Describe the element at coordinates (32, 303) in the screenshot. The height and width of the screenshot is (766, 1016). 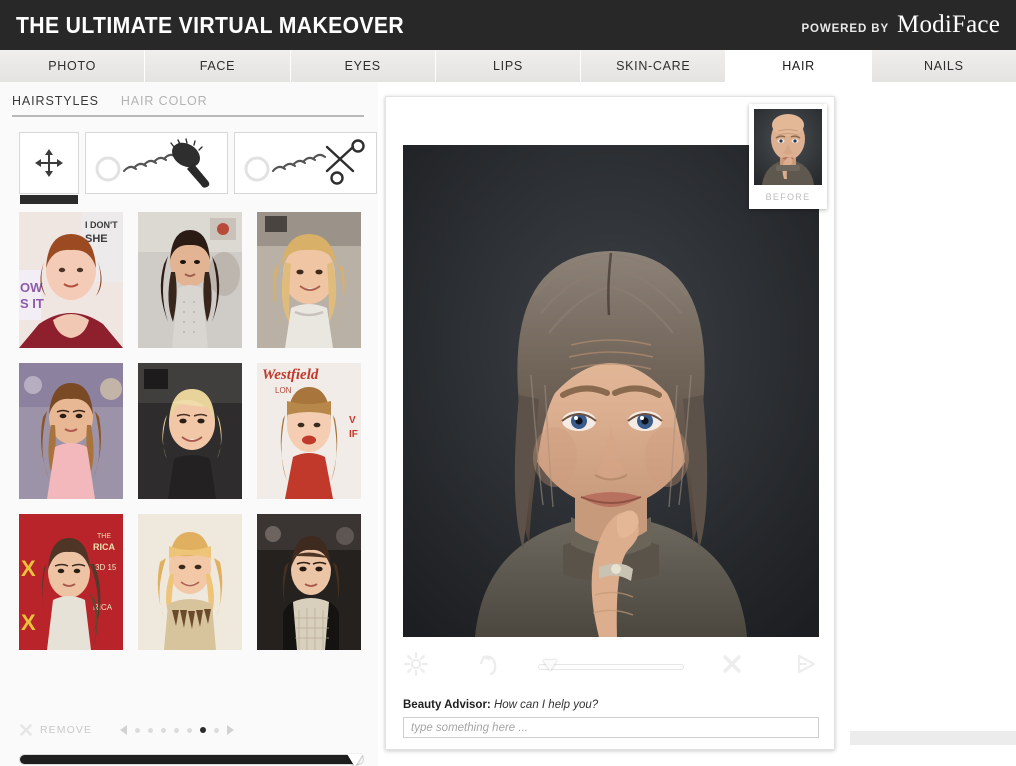
I see `svg-text: S IT` at that location.